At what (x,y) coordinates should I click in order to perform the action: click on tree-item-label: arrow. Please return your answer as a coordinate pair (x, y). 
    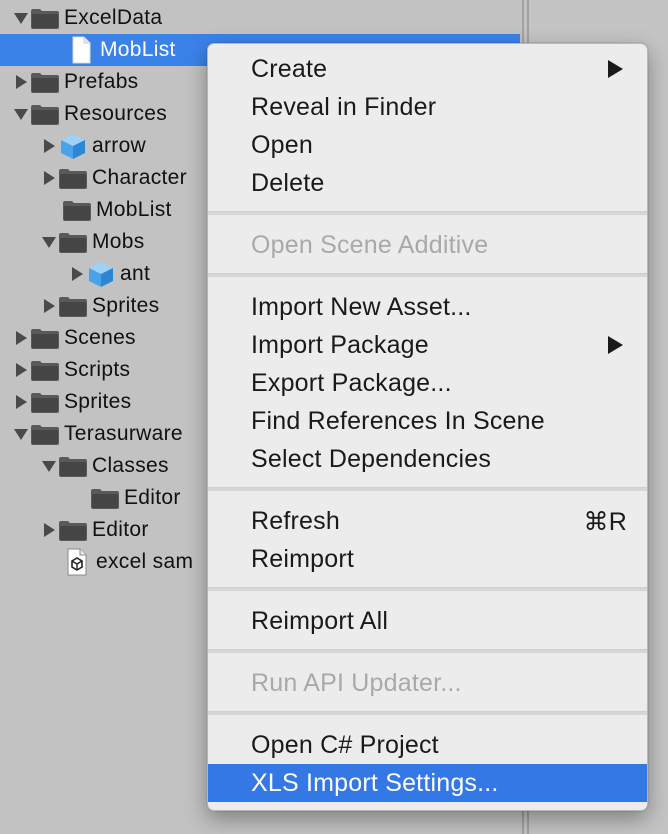
    Looking at the image, I should click on (119, 145).